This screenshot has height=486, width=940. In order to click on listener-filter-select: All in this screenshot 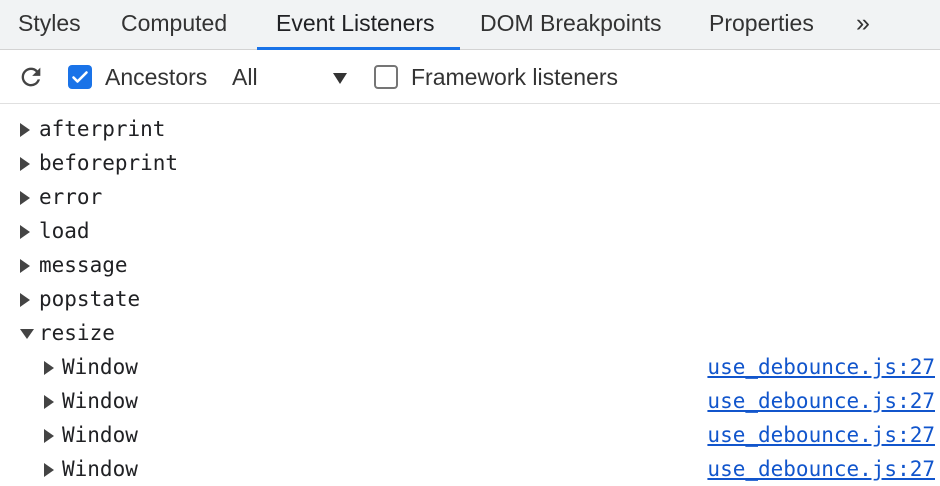, I will do `click(245, 77)`.